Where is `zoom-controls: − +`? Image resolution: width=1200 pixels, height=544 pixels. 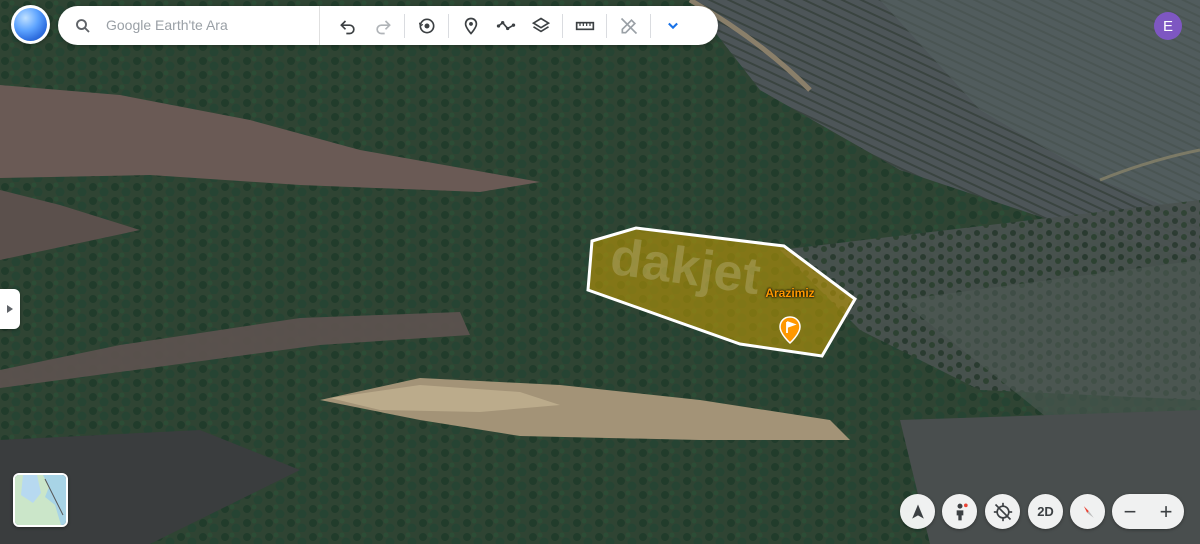
zoom-controls: − + is located at coordinates (1148, 511).